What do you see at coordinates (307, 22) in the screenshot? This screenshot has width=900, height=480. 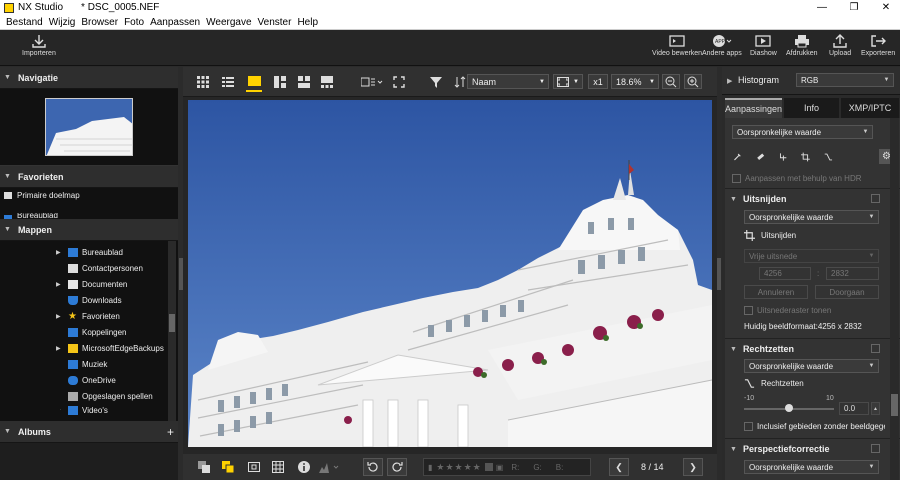 I see `menu-help: Help` at bounding box center [307, 22].